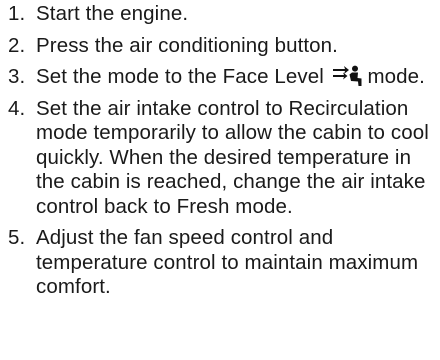 The image size is (440, 360). What do you see at coordinates (222, 14) in the screenshot?
I see `step-1: 1. Start the engine.` at bounding box center [222, 14].